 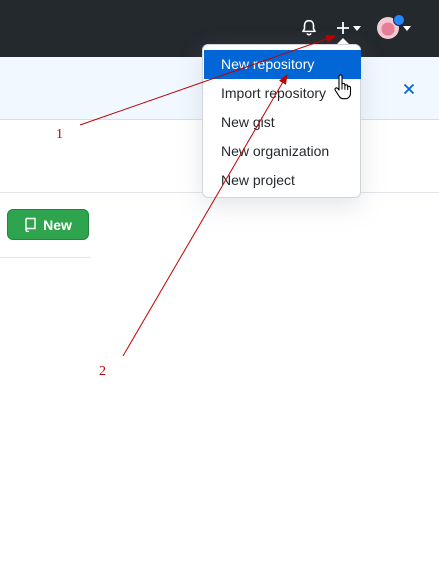 What do you see at coordinates (102, 371) in the screenshot?
I see `annotation-number-2: 2` at bounding box center [102, 371].